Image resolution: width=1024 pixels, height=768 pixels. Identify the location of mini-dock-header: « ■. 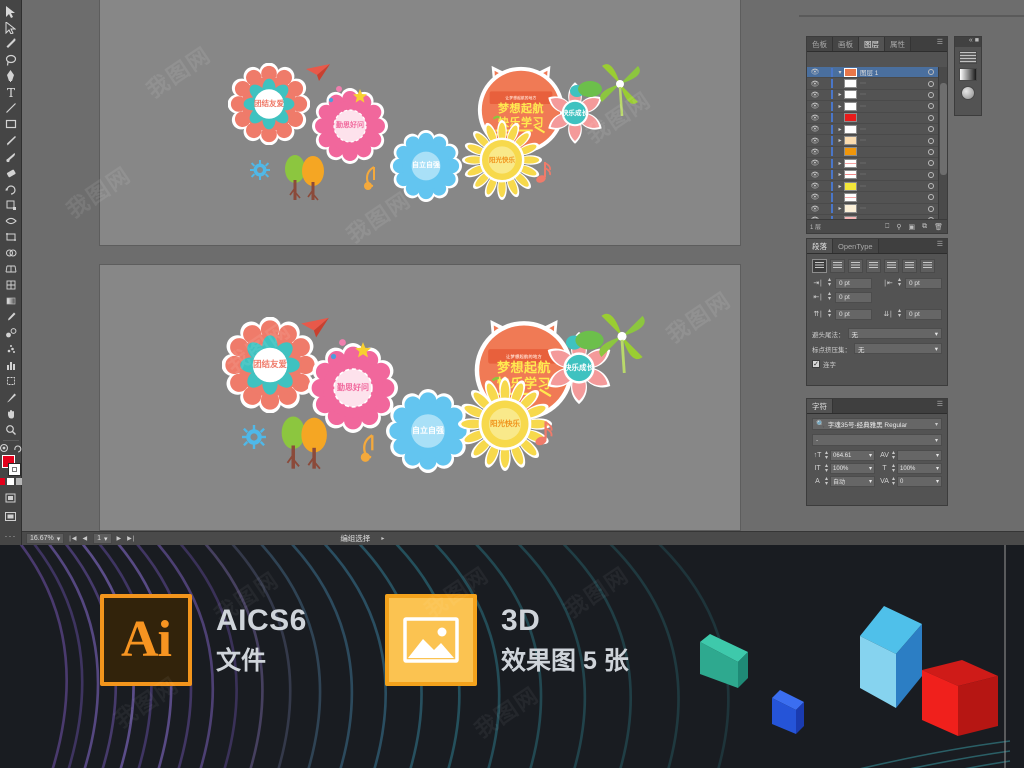
(968, 42).